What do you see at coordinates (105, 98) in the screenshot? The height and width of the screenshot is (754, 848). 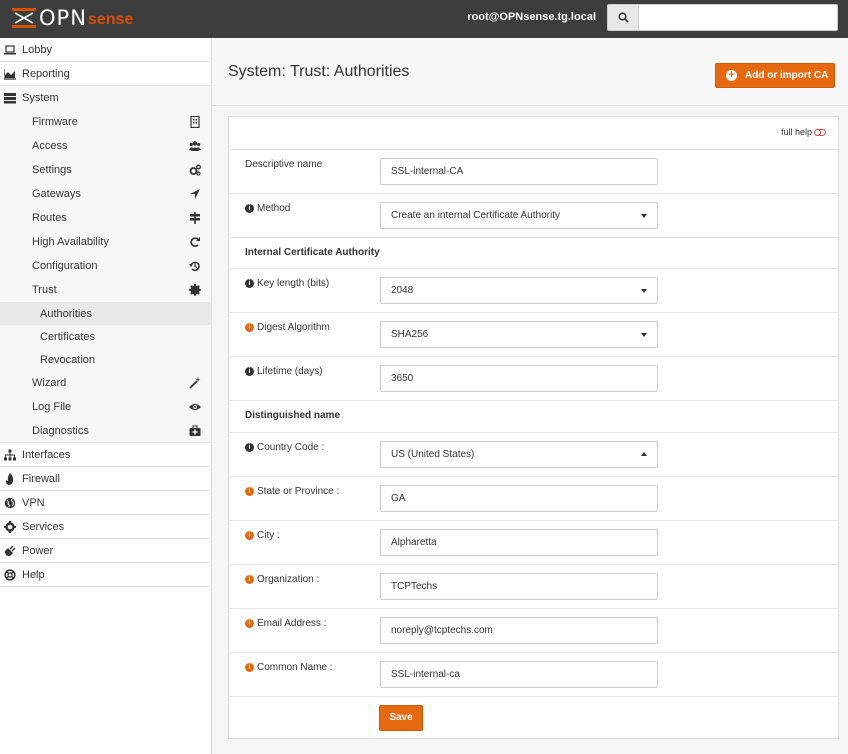 I see `sidebar-item-system: System` at bounding box center [105, 98].